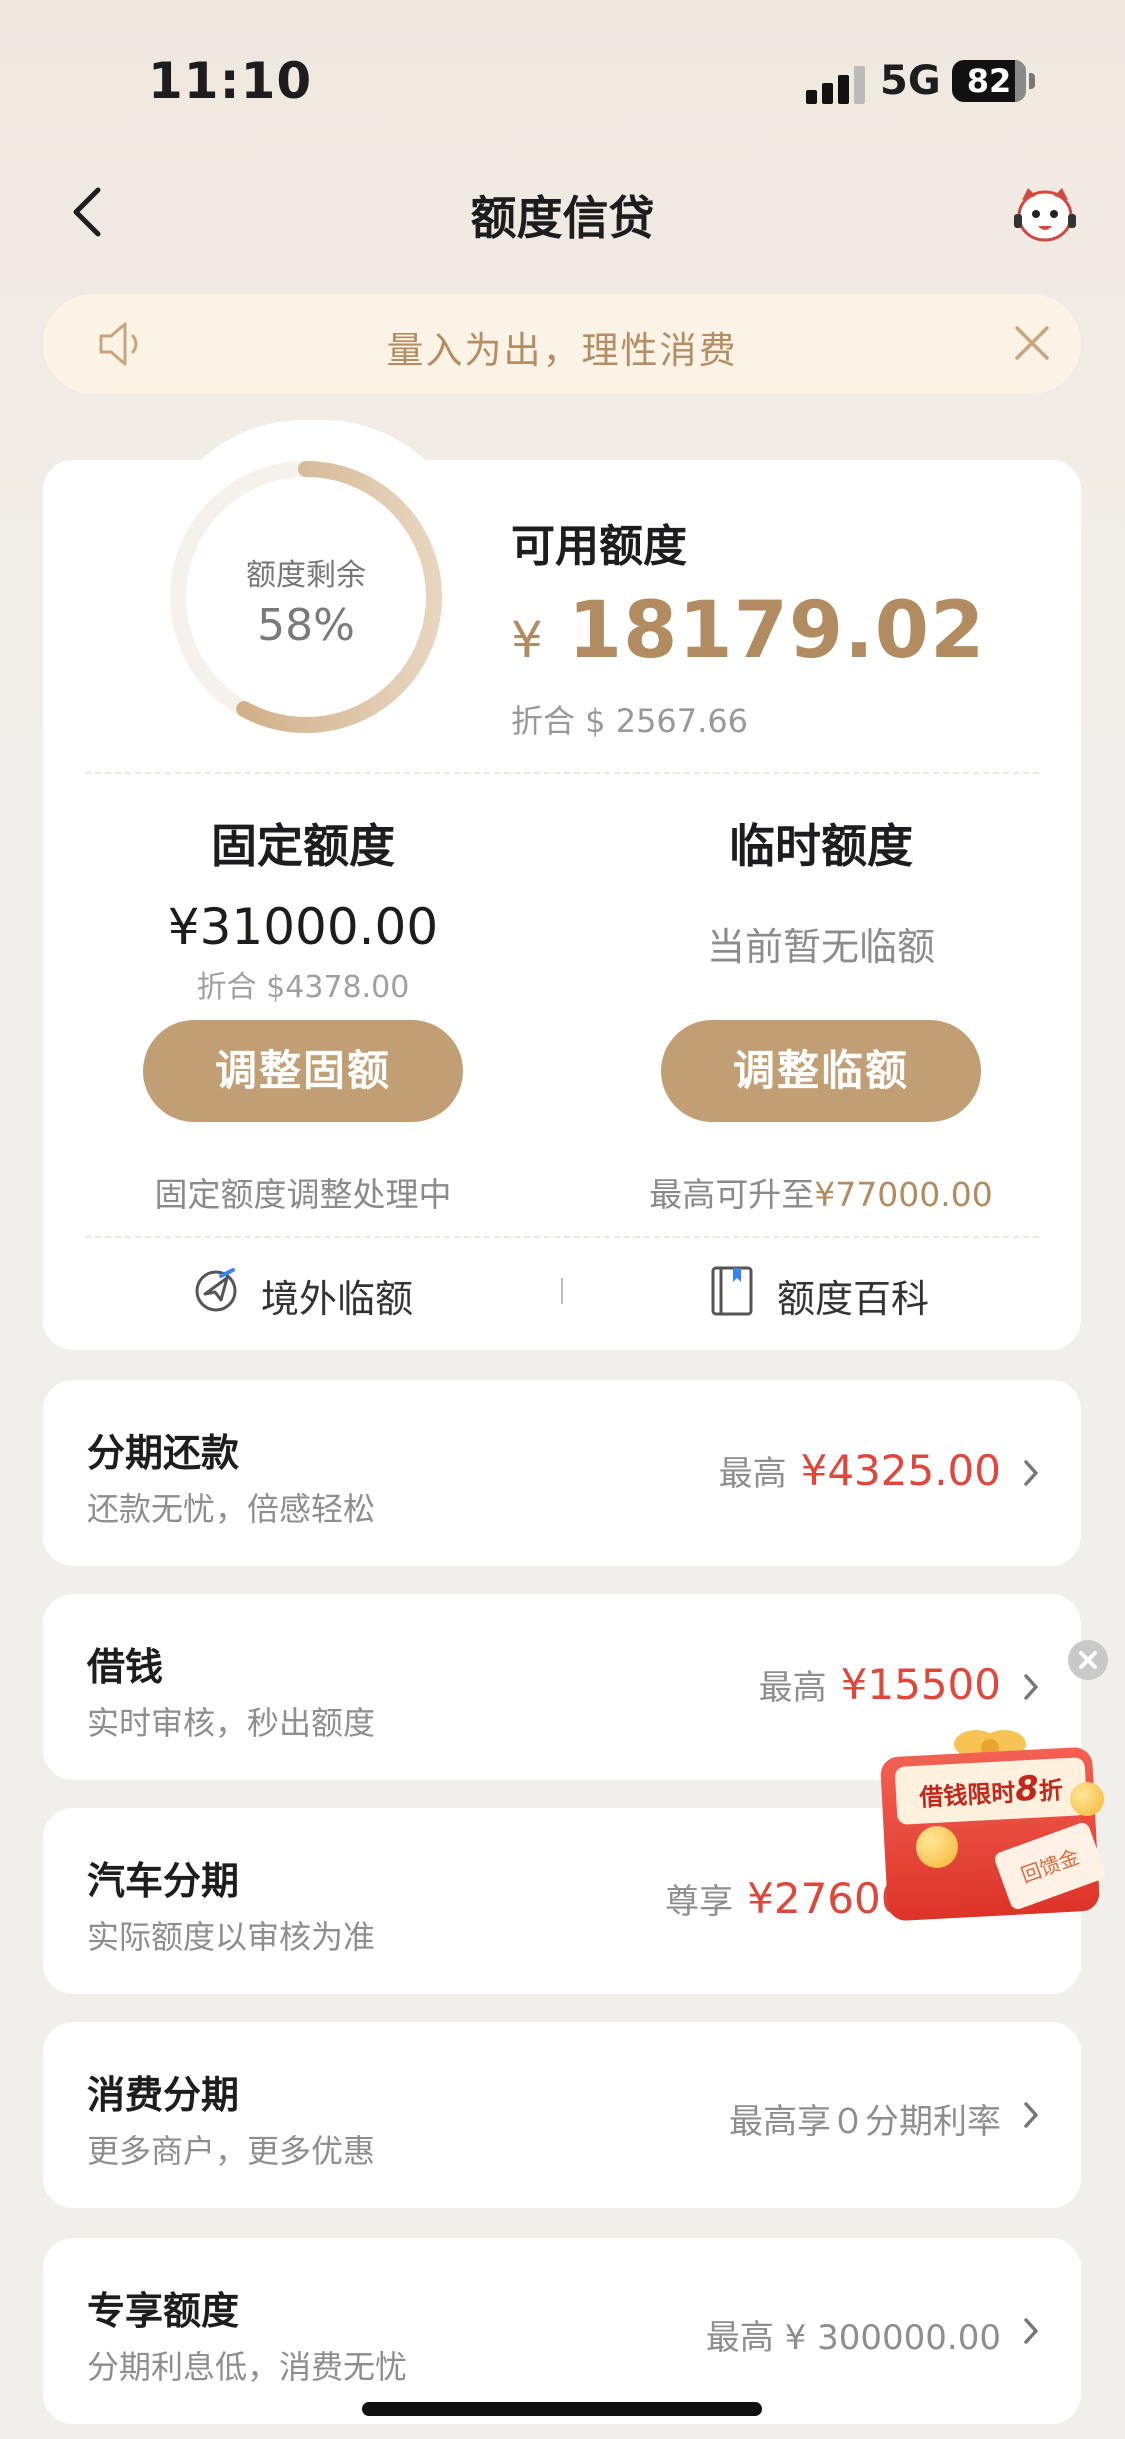 The image size is (1125, 2439). Describe the element at coordinates (1088, 1660) in the screenshot. I see `promo-close-icon` at that location.